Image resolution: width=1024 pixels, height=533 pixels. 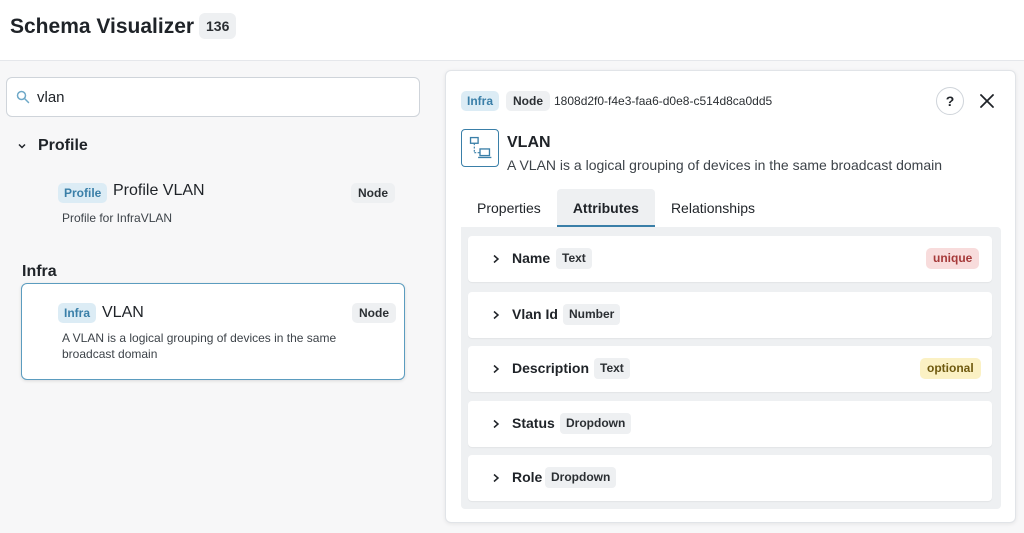 What do you see at coordinates (63, 145) in the screenshot?
I see `group-label: Profile` at bounding box center [63, 145].